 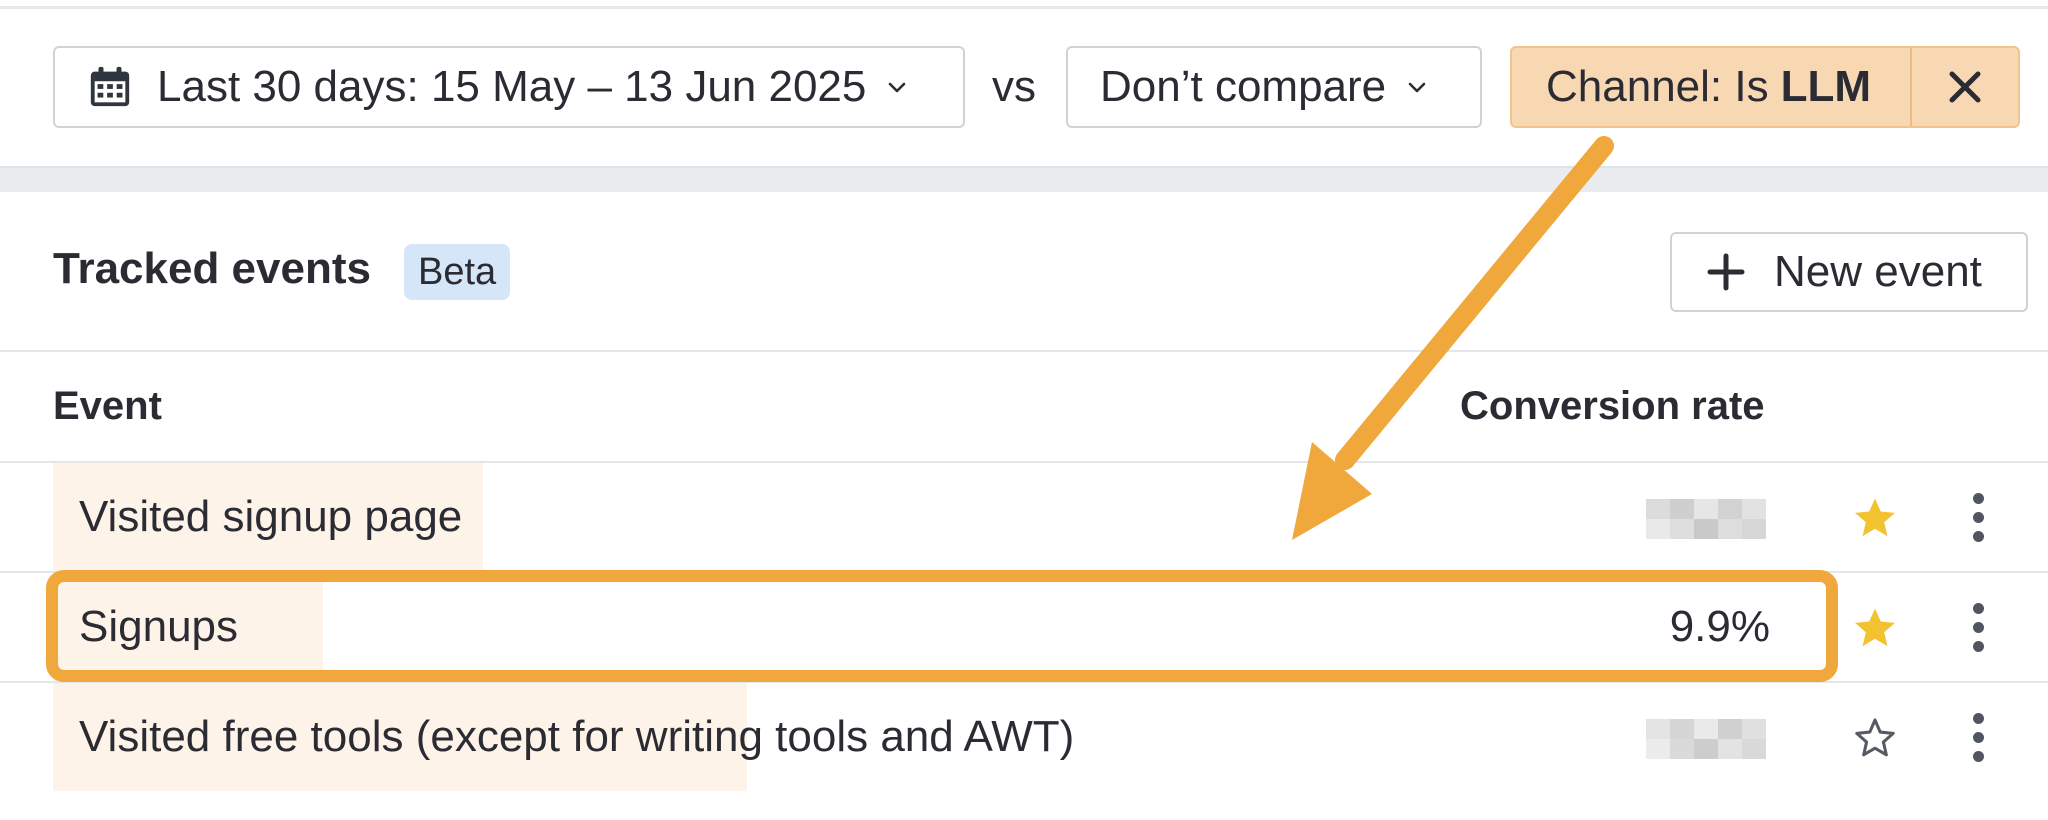 What do you see at coordinates (512, 86) in the screenshot?
I see `date-range-label: Last 30 days: 15 May – 13 Jun 2025` at bounding box center [512, 86].